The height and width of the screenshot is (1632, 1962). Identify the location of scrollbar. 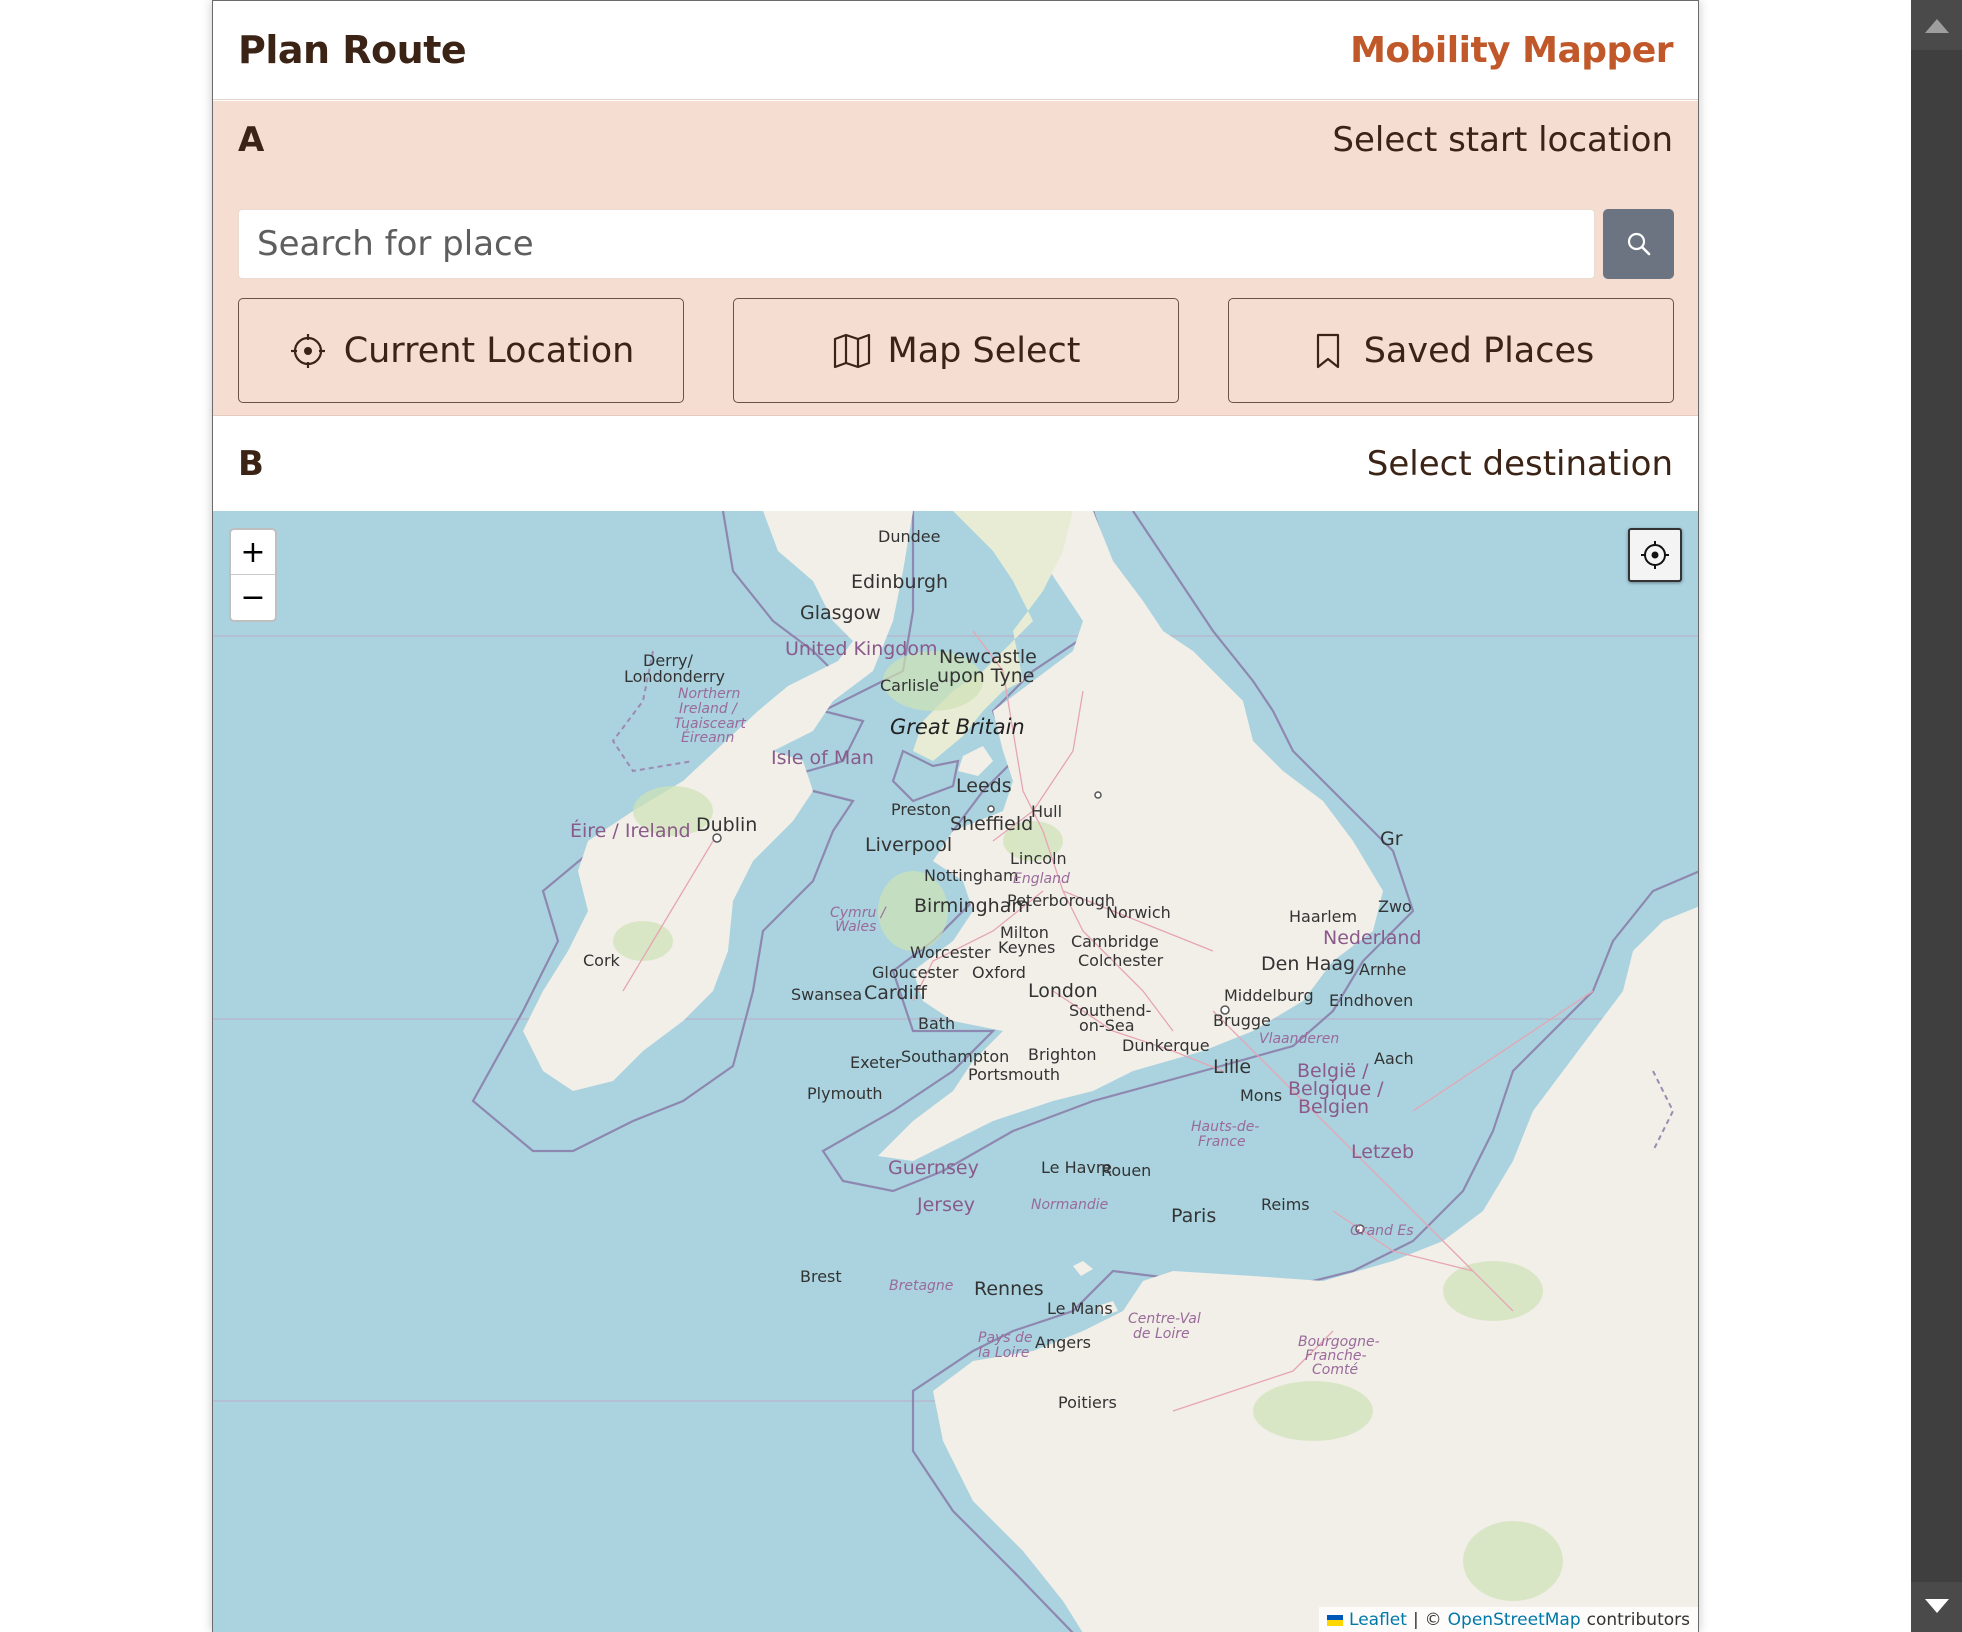
(1936, 816).